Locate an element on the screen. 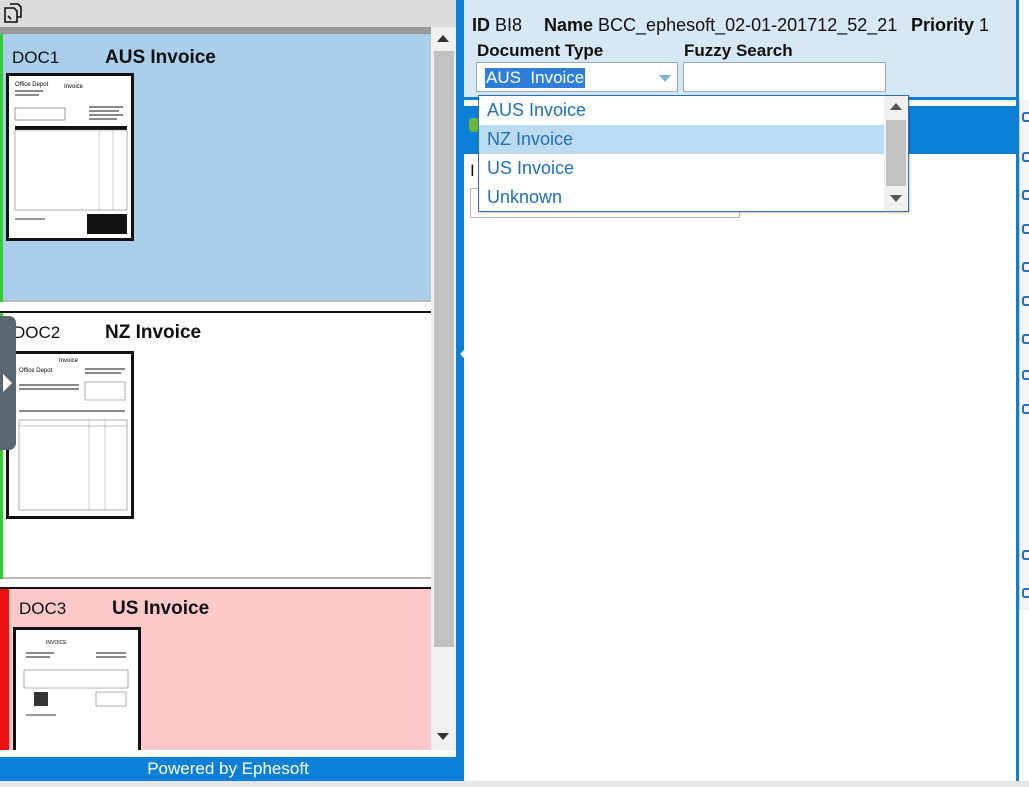 The height and width of the screenshot is (787, 1029). document-type: NZ Invoice is located at coordinates (153, 332).